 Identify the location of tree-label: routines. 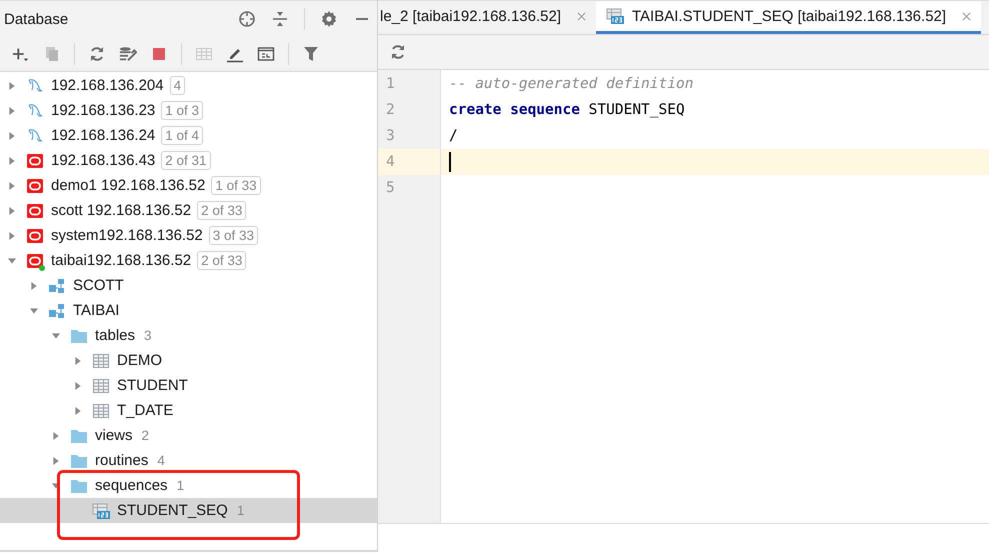
(121, 460).